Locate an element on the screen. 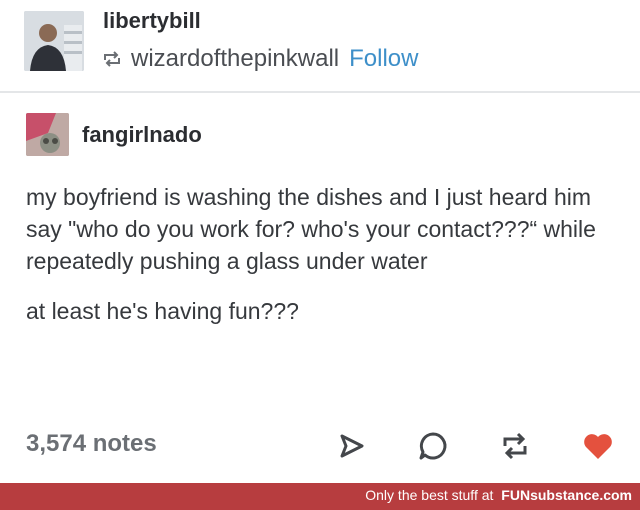 The image size is (640, 510). post-paragraph: at least he's having fun??? is located at coordinates (162, 311).